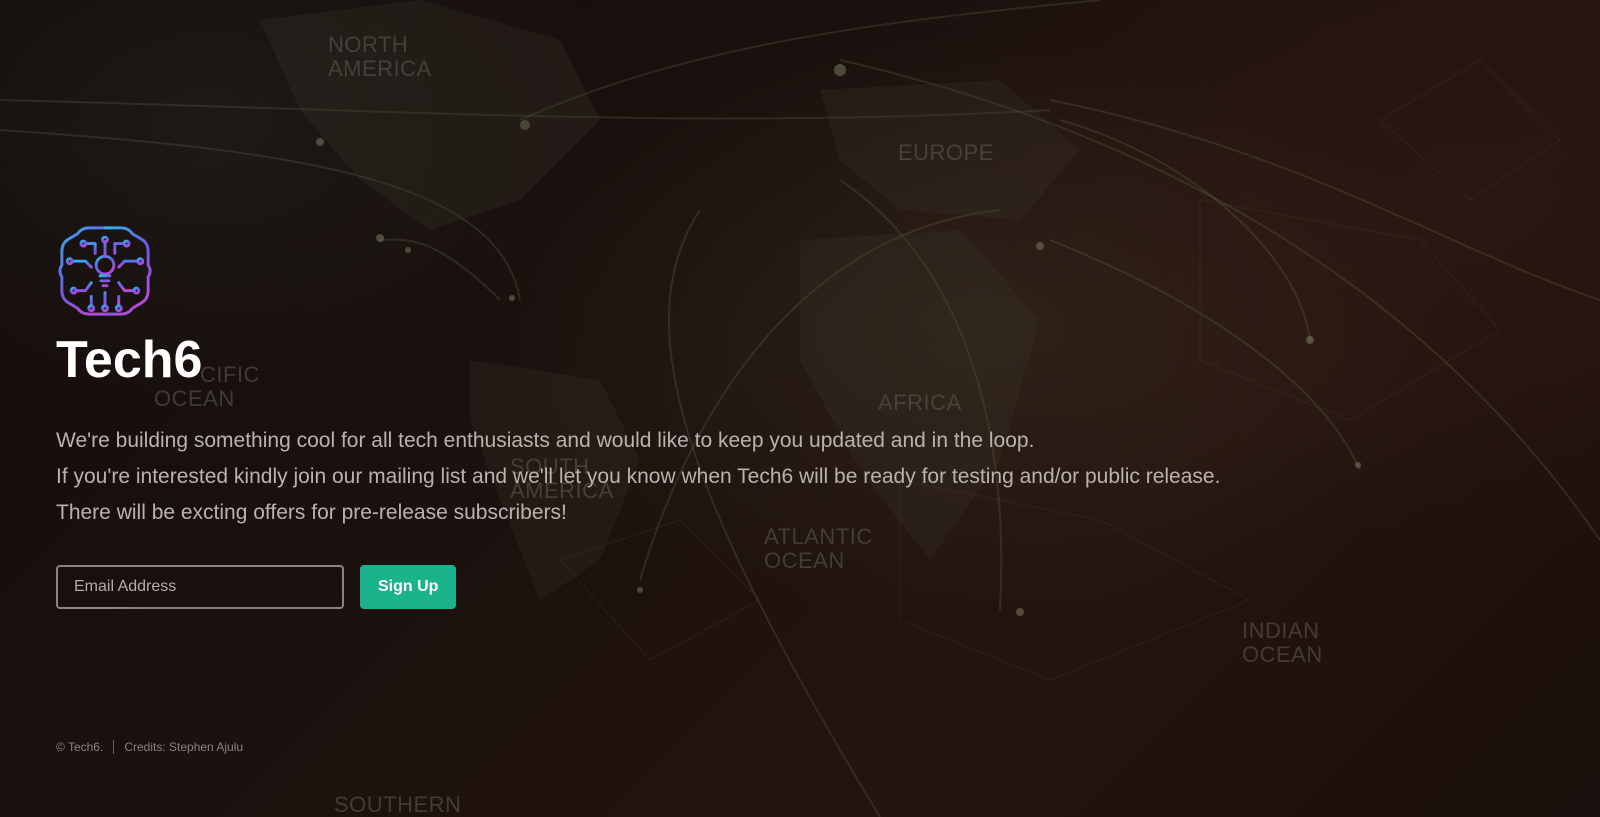 This screenshot has width=1600, height=817. Describe the element at coordinates (397, 804) in the screenshot. I see `map-label-southern: SOUTHERN` at that location.